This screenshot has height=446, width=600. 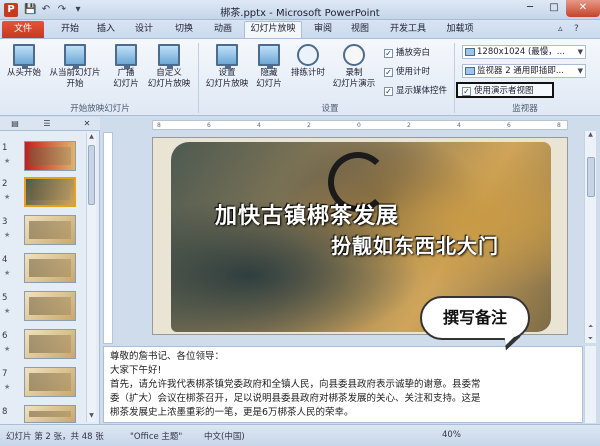 I want to click on scroll-down-icon: ▼, so click(x=91, y=417).